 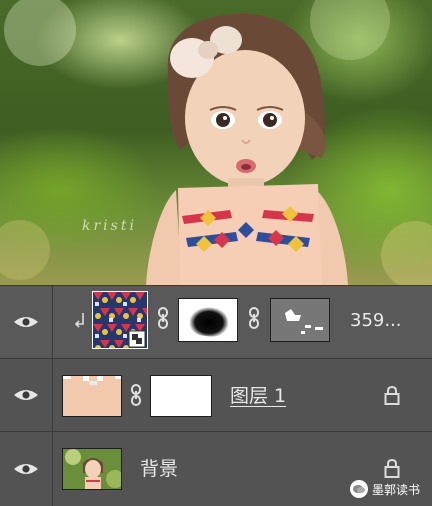 I want to click on layer-mask-thumb, so click(x=300, y=320).